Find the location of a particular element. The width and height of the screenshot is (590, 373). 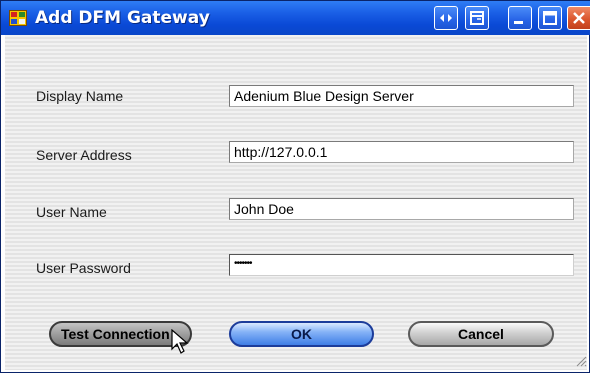

user-name-label: User Name is located at coordinates (71, 212).